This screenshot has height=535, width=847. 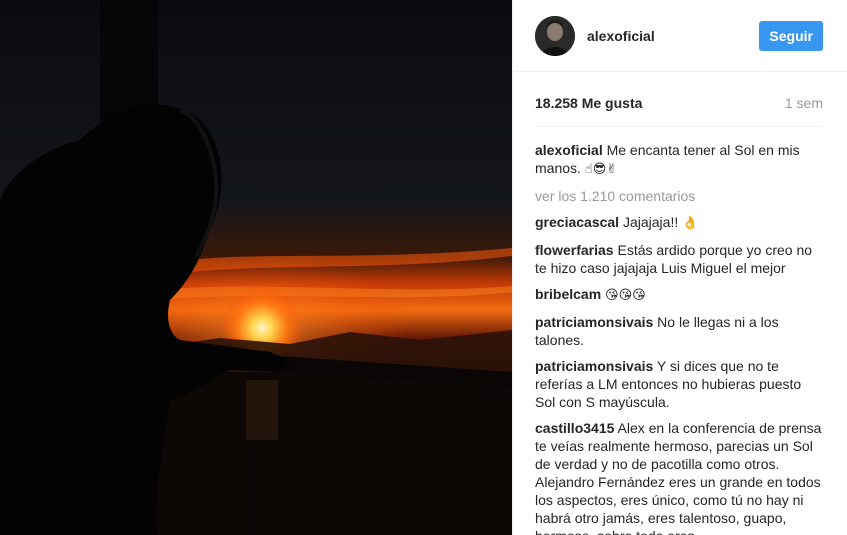 What do you see at coordinates (569, 150) in the screenshot?
I see `caption-username: alexoficial` at bounding box center [569, 150].